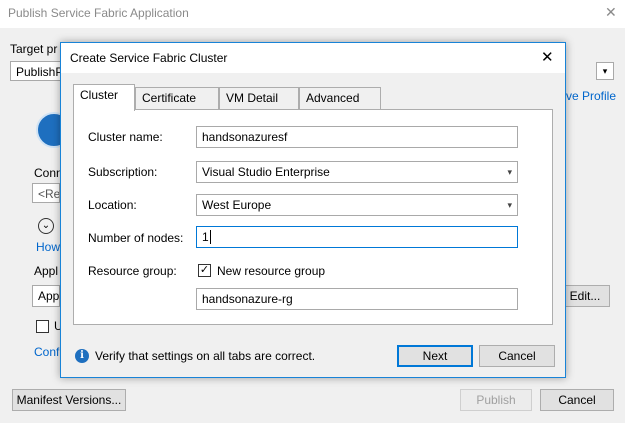 The width and height of the screenshot is (625, 423). I want to click on subscription-select: Visual Studio Enterprise ▾, so click(357, 172).